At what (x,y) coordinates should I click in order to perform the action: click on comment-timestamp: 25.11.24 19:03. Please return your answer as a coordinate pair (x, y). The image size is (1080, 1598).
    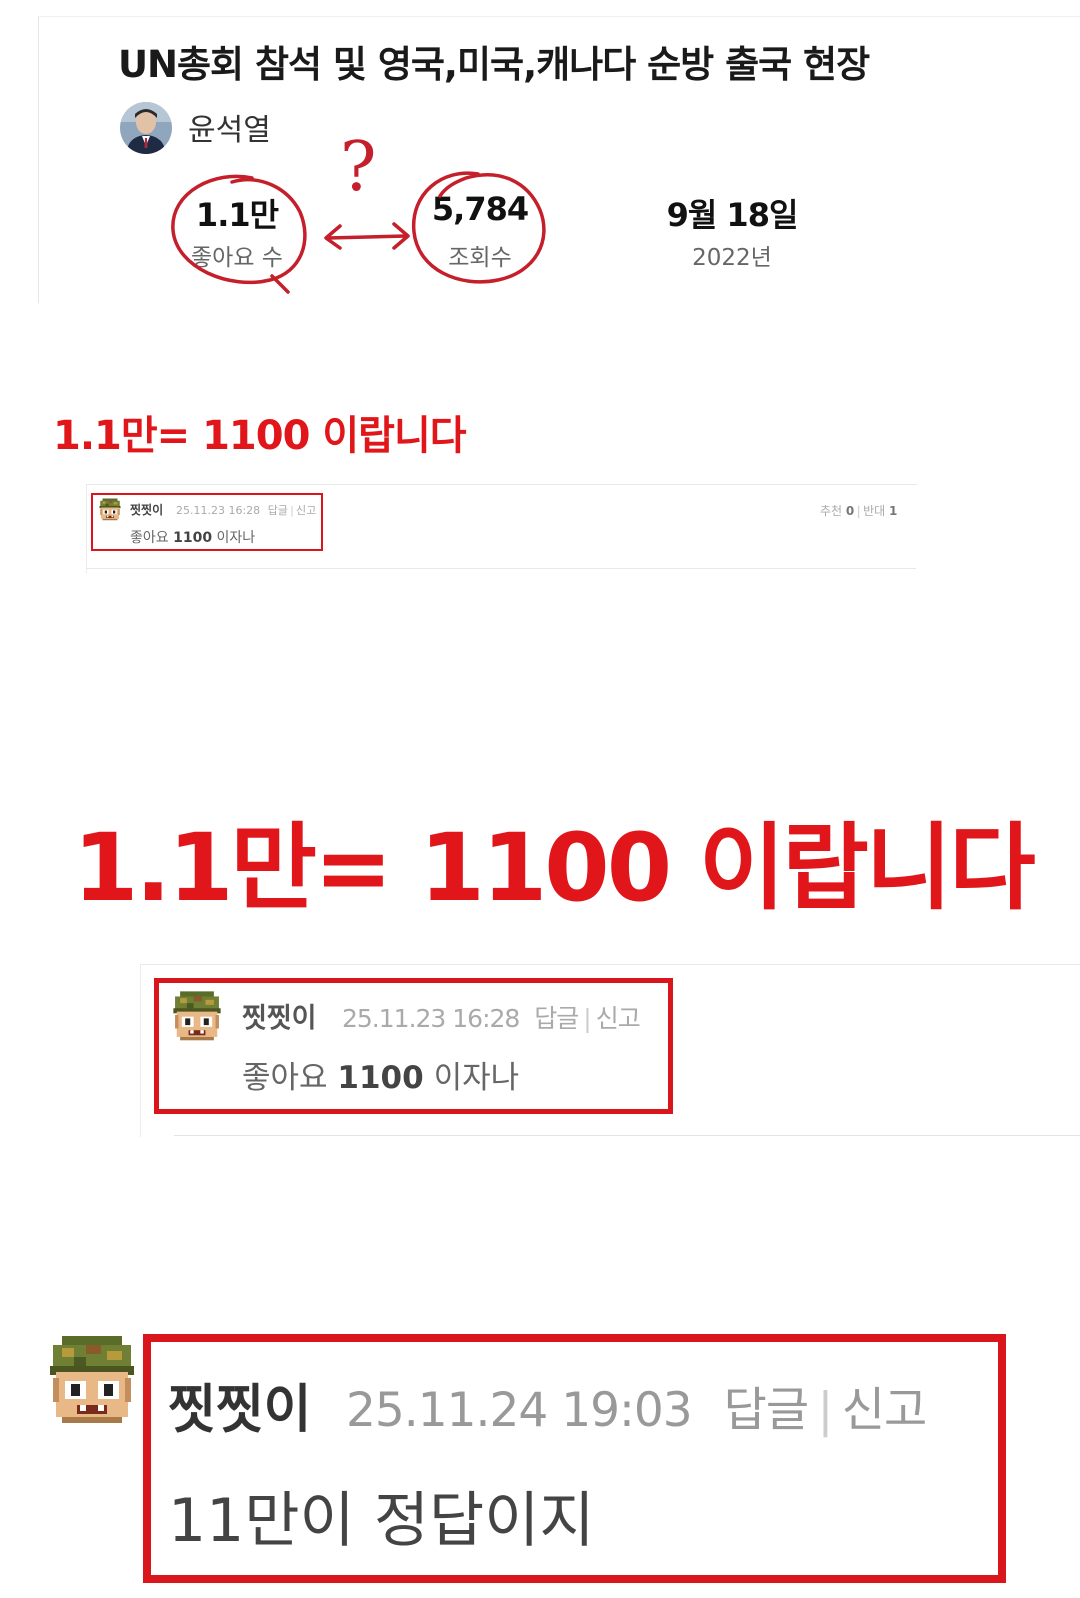
    Looking at the image, I should click on (519, 1410).